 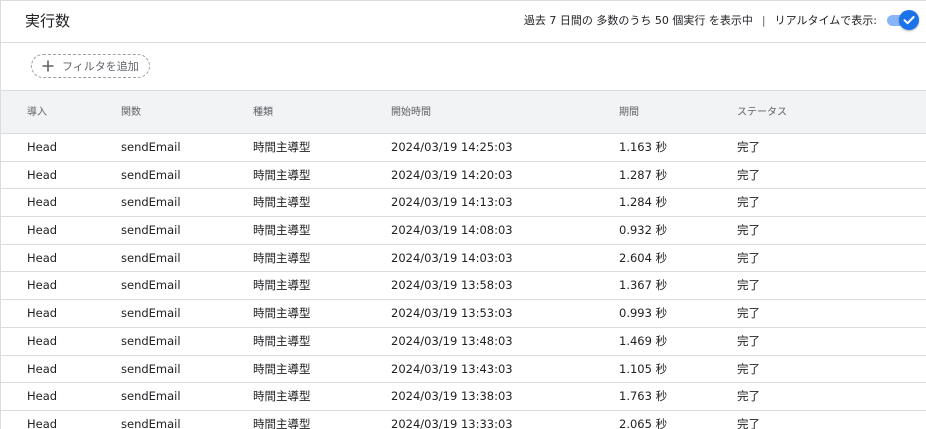 I want to click on header-controls: 過去 7 日間の 多数のうち 50 個実行 を表示中 | リアルタイムで表示:, so click(x=721, y=20).